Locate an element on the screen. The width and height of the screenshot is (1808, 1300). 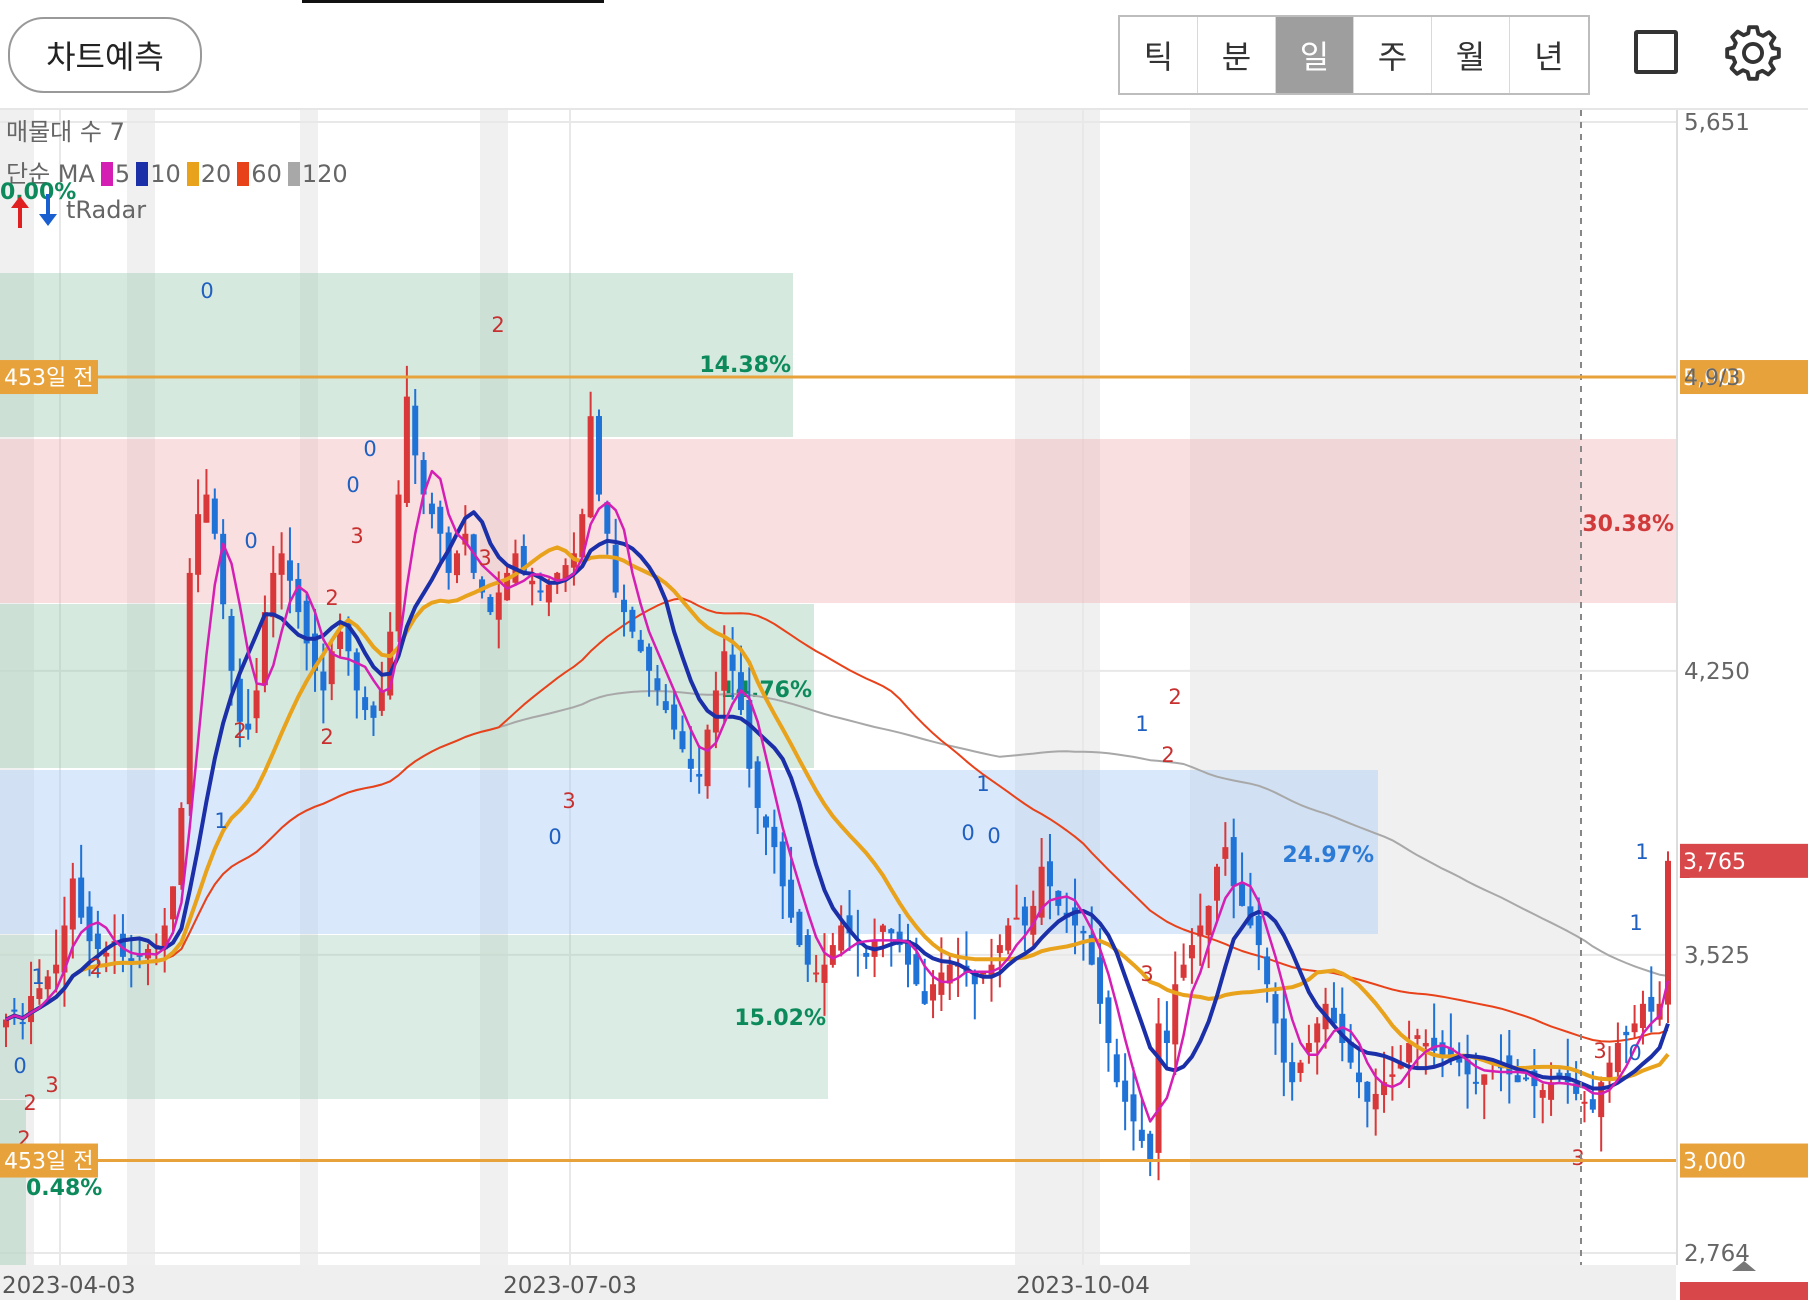
ma-period-20: 20 is located at coordinates (216, 174).